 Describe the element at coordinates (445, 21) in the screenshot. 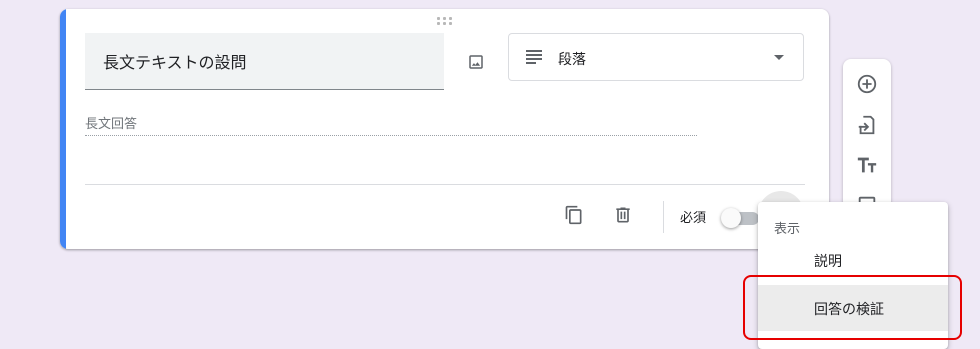

I see `drag-handle-icon` at that location.